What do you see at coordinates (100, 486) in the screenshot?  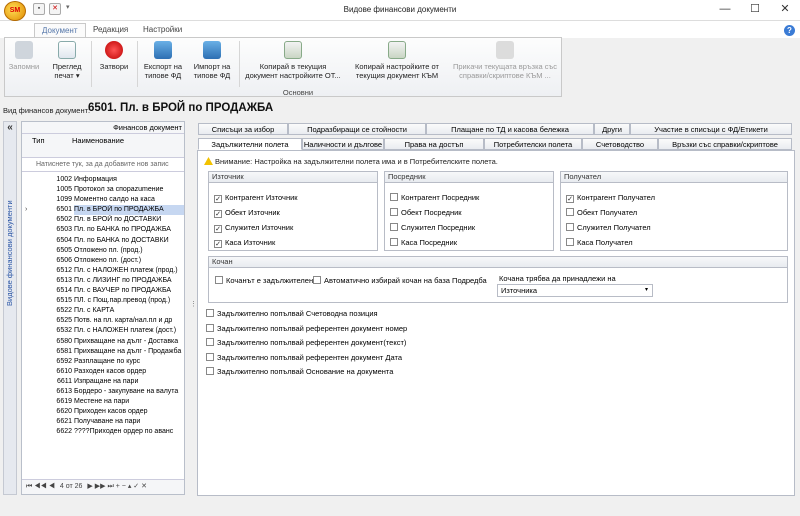 I see `nav-next-page-icon: ▶▶` at bounding box center [100, 486].